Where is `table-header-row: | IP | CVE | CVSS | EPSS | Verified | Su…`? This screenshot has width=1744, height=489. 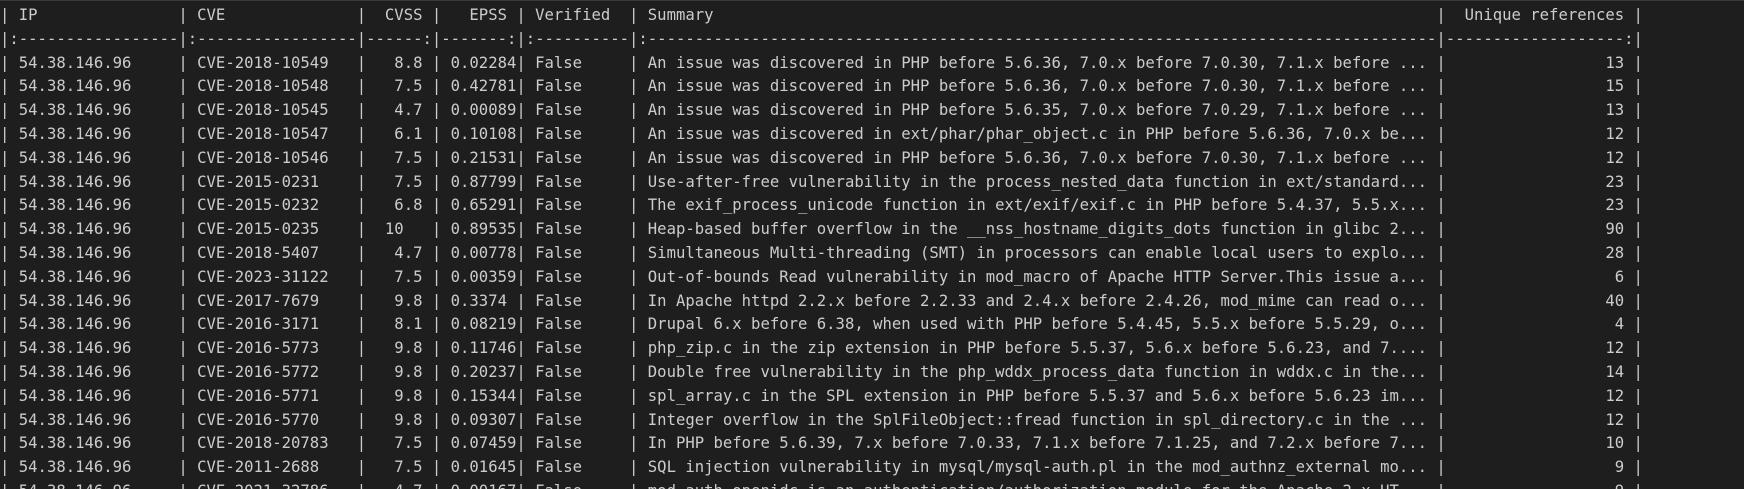
table-header-row: | IP | CVE | CVSS | EPSS | Verified | Su… is located at coordinates (821, 15).